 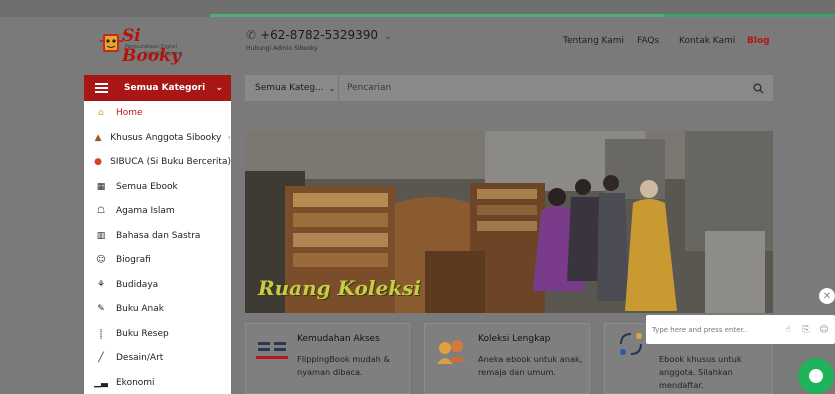 I want to click on search-button, so click(x=758, y=88).